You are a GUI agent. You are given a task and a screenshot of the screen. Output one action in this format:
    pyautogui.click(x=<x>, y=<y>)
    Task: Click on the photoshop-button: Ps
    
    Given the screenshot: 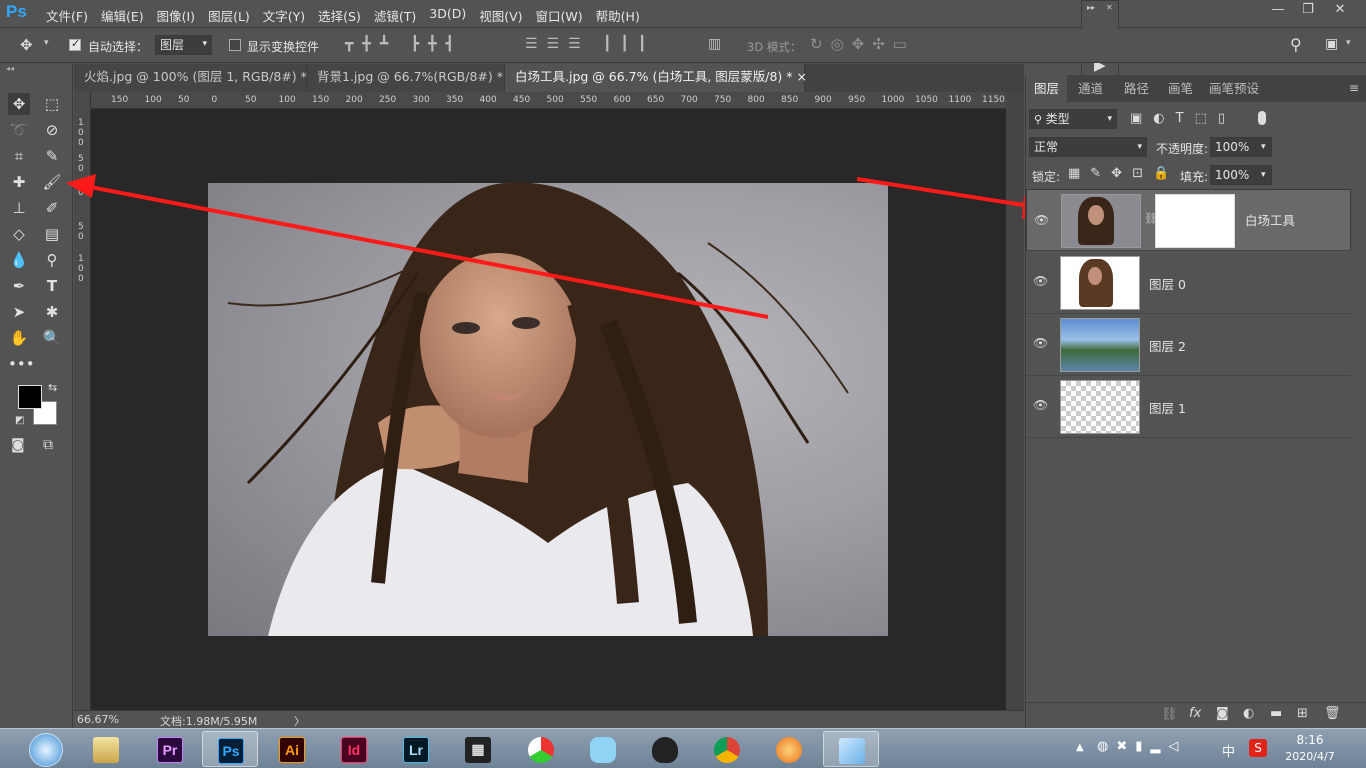 What is the action you would take?
    pyautogui.click(x=230, y=749)
    